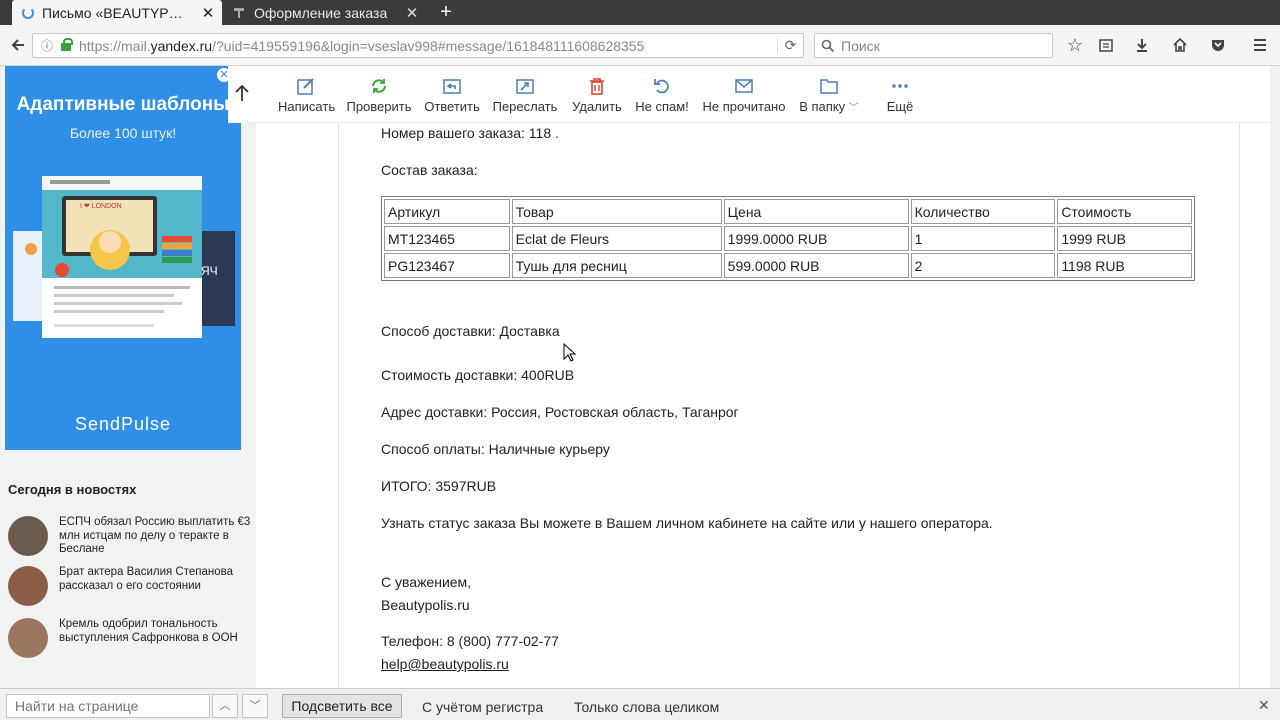 The width and height of the screenshot is (1280, 720). What do you see at coordinates (662, 96) in the screenshot?
I see `not-spam-button: Не спам!` at bounding box center [662, 96].